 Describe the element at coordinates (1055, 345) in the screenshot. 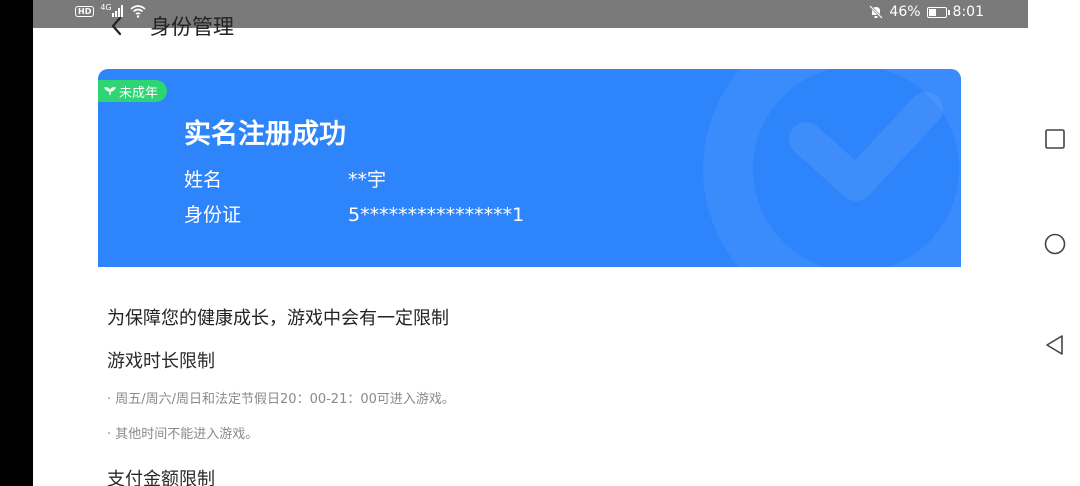

I see `triangle-back-icon` at that location.